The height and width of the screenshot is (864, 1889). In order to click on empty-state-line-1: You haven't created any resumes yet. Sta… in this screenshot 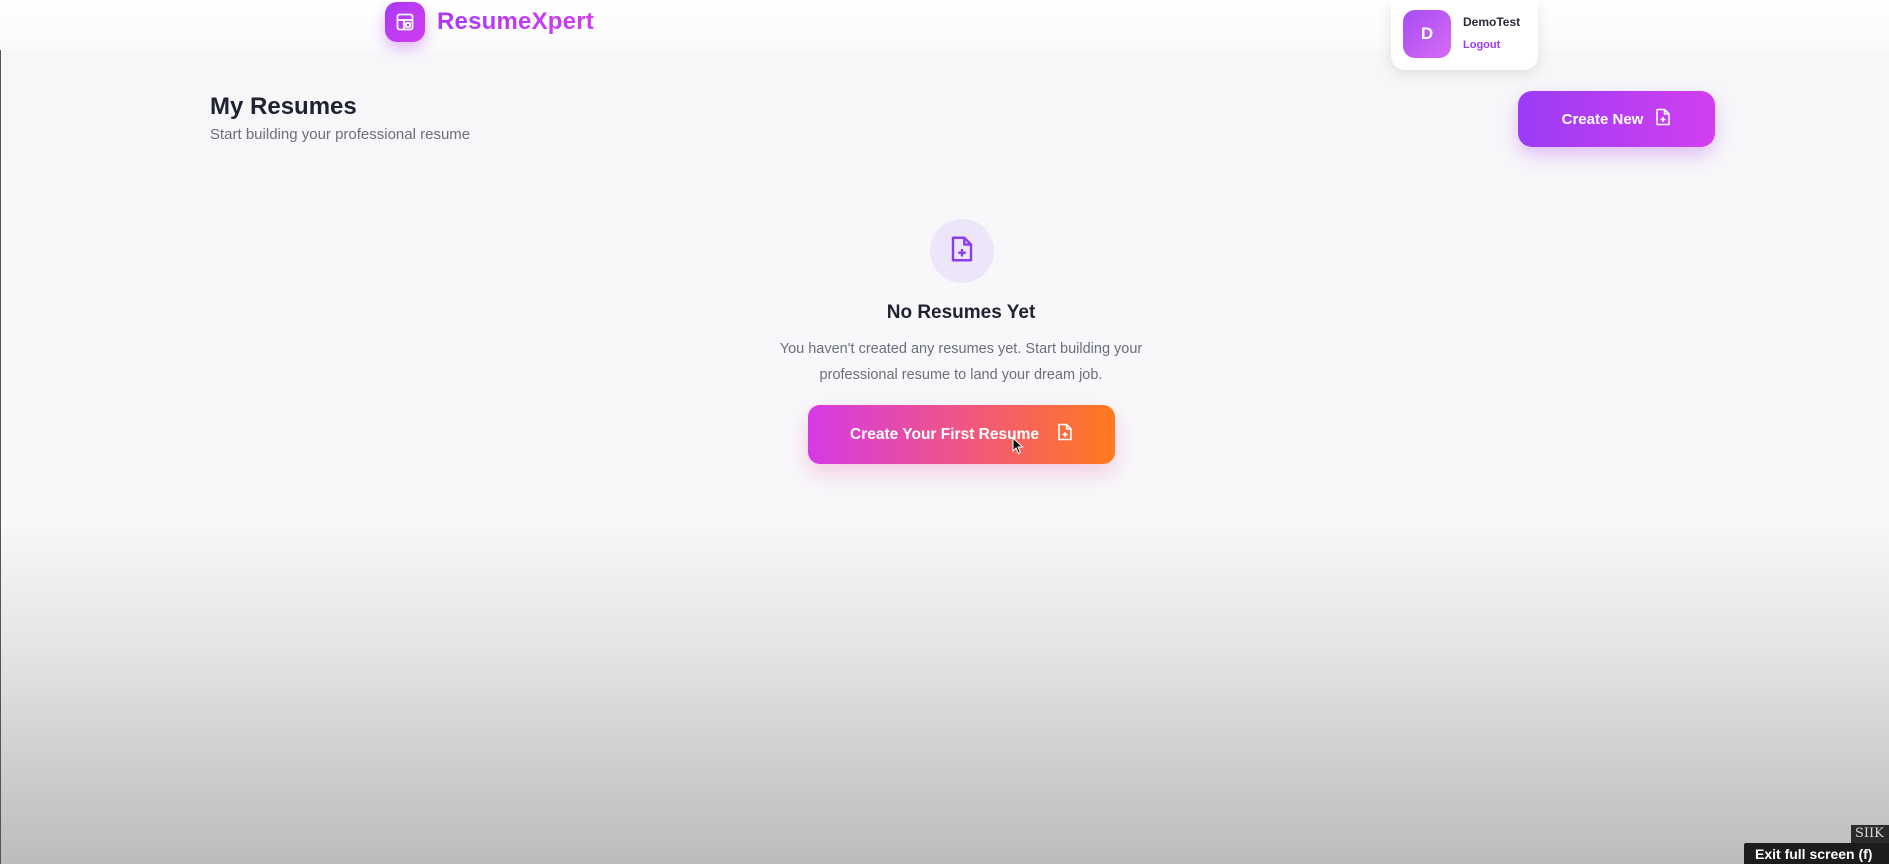, I will do `click(961, 349)`.